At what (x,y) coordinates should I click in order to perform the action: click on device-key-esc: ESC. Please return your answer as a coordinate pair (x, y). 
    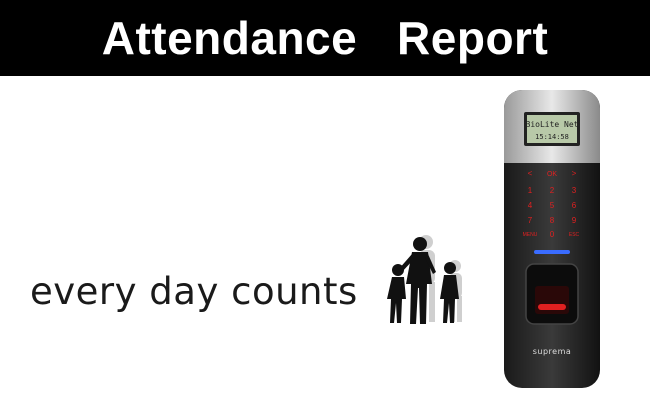
    Looking at the image, I should click on (574, 235).